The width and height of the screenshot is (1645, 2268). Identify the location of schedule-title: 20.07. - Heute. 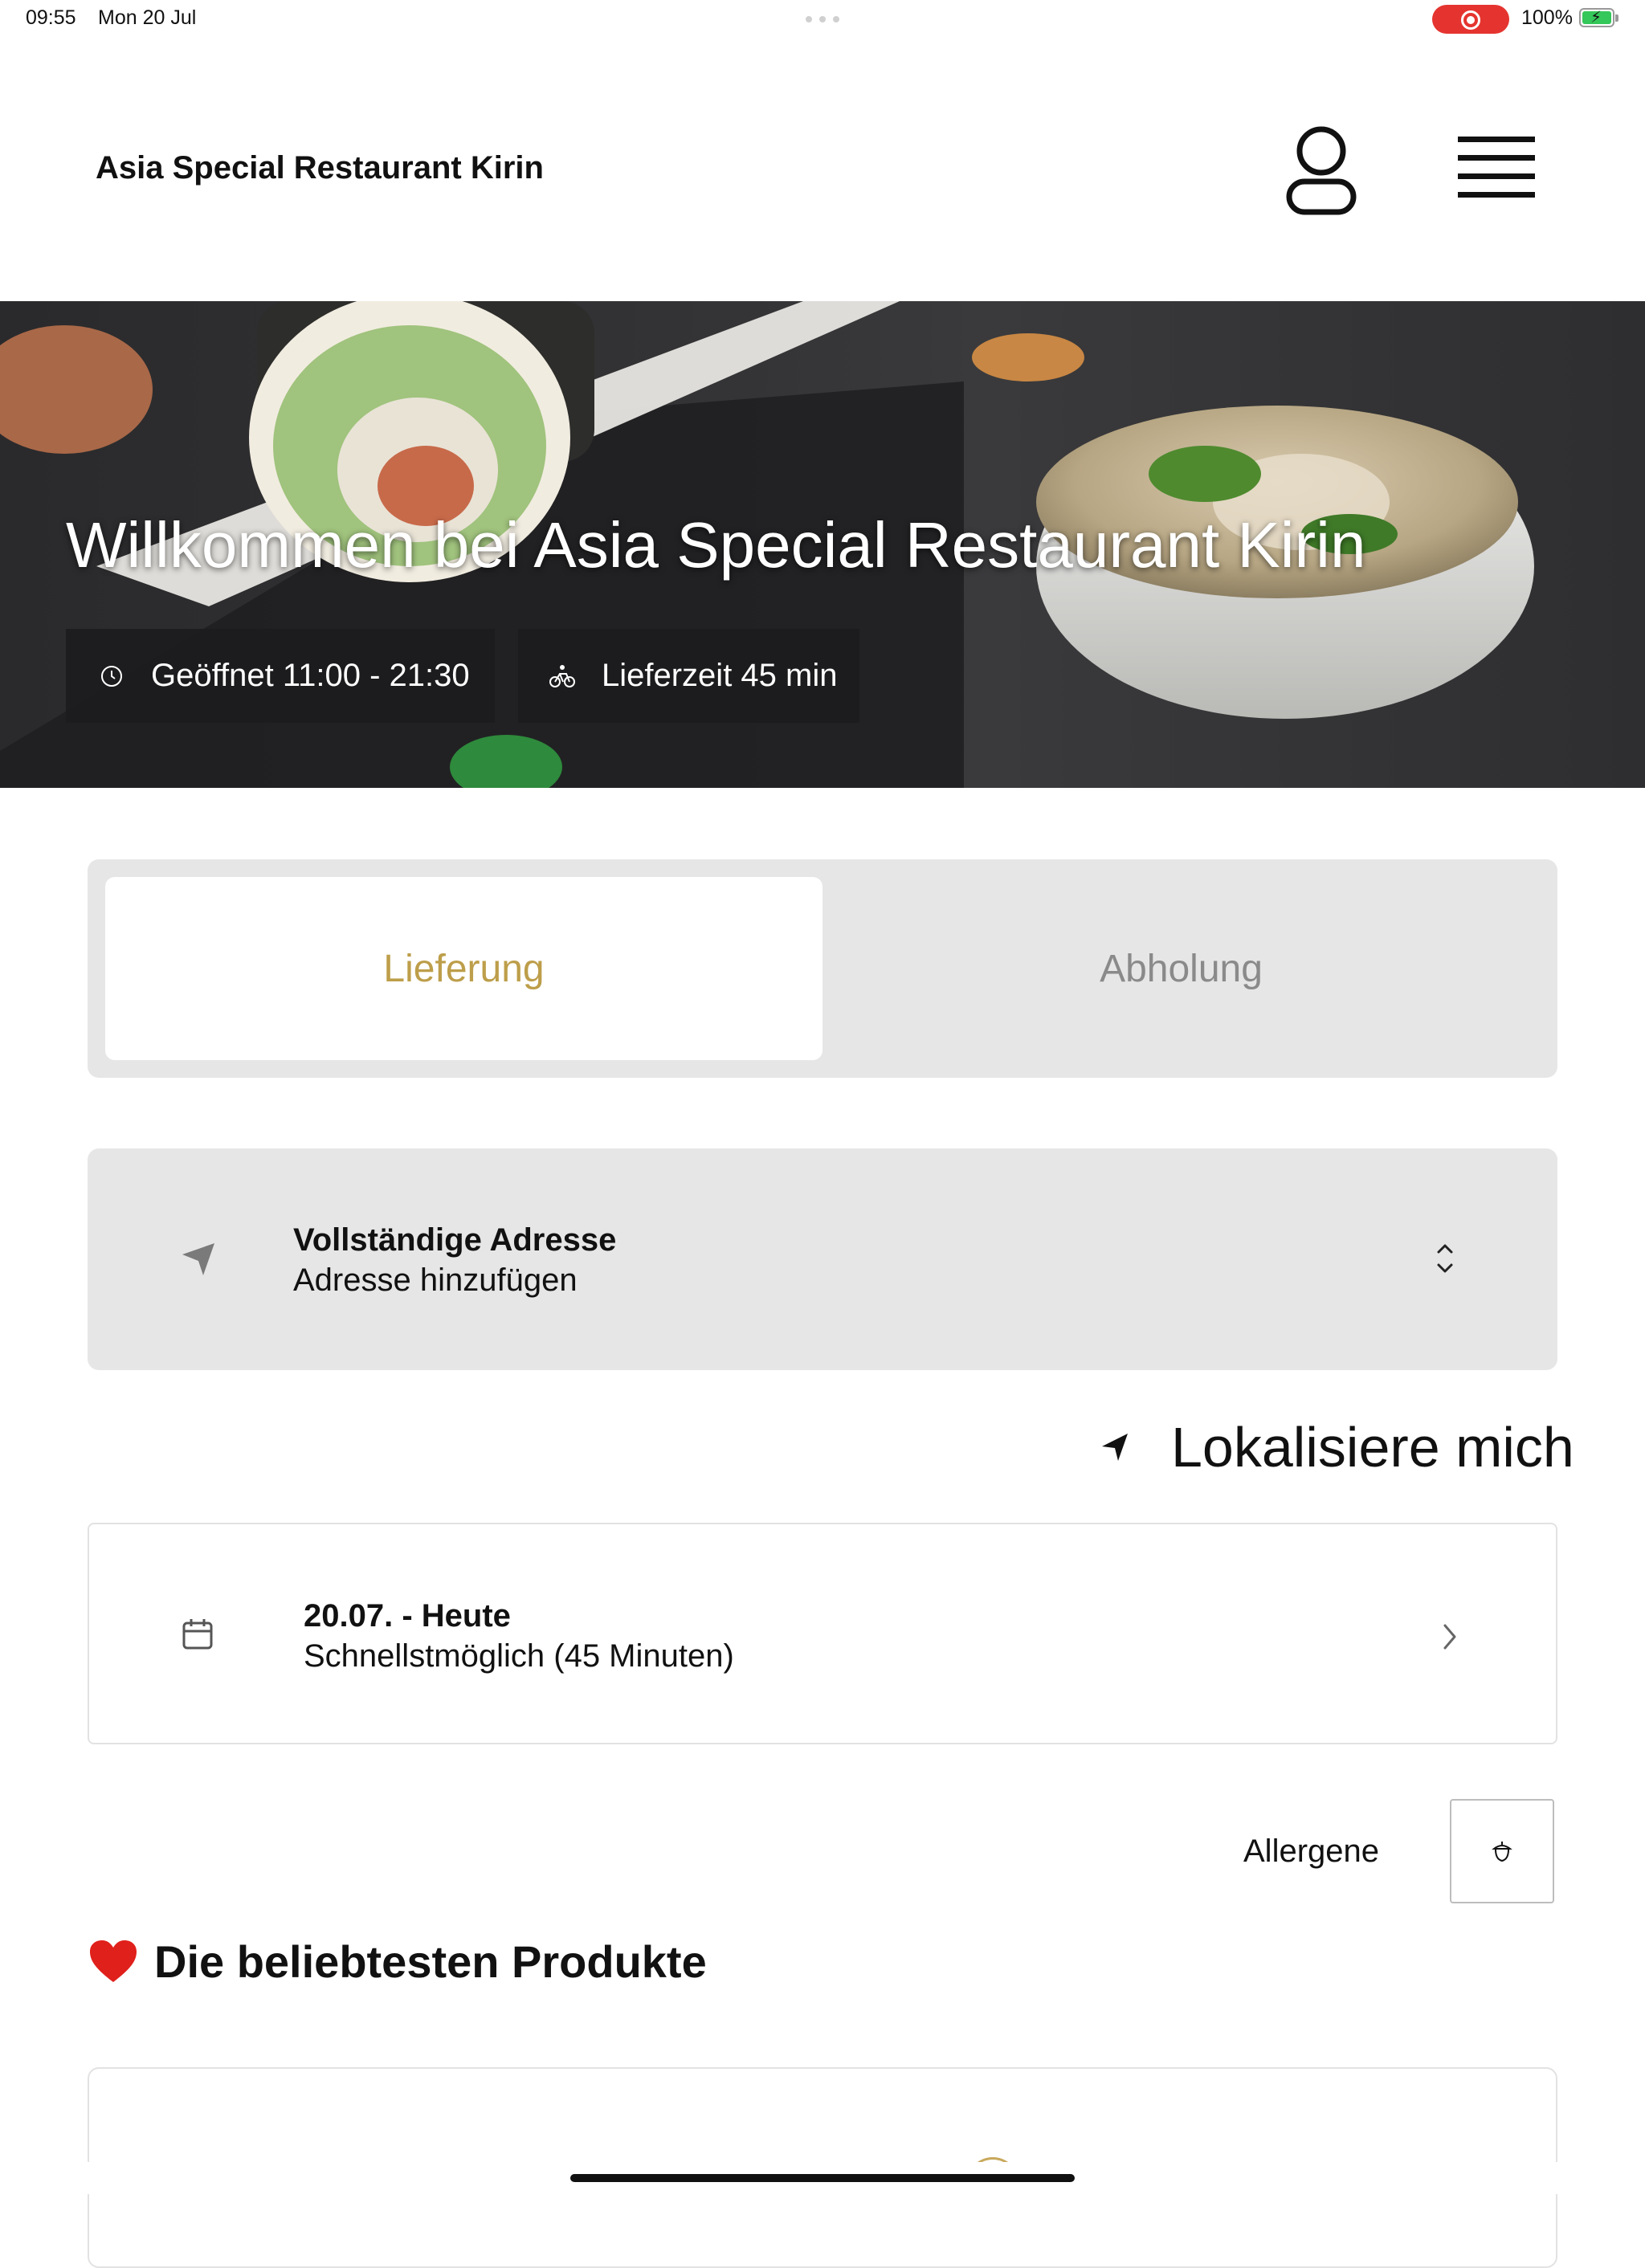
(408, 1616).